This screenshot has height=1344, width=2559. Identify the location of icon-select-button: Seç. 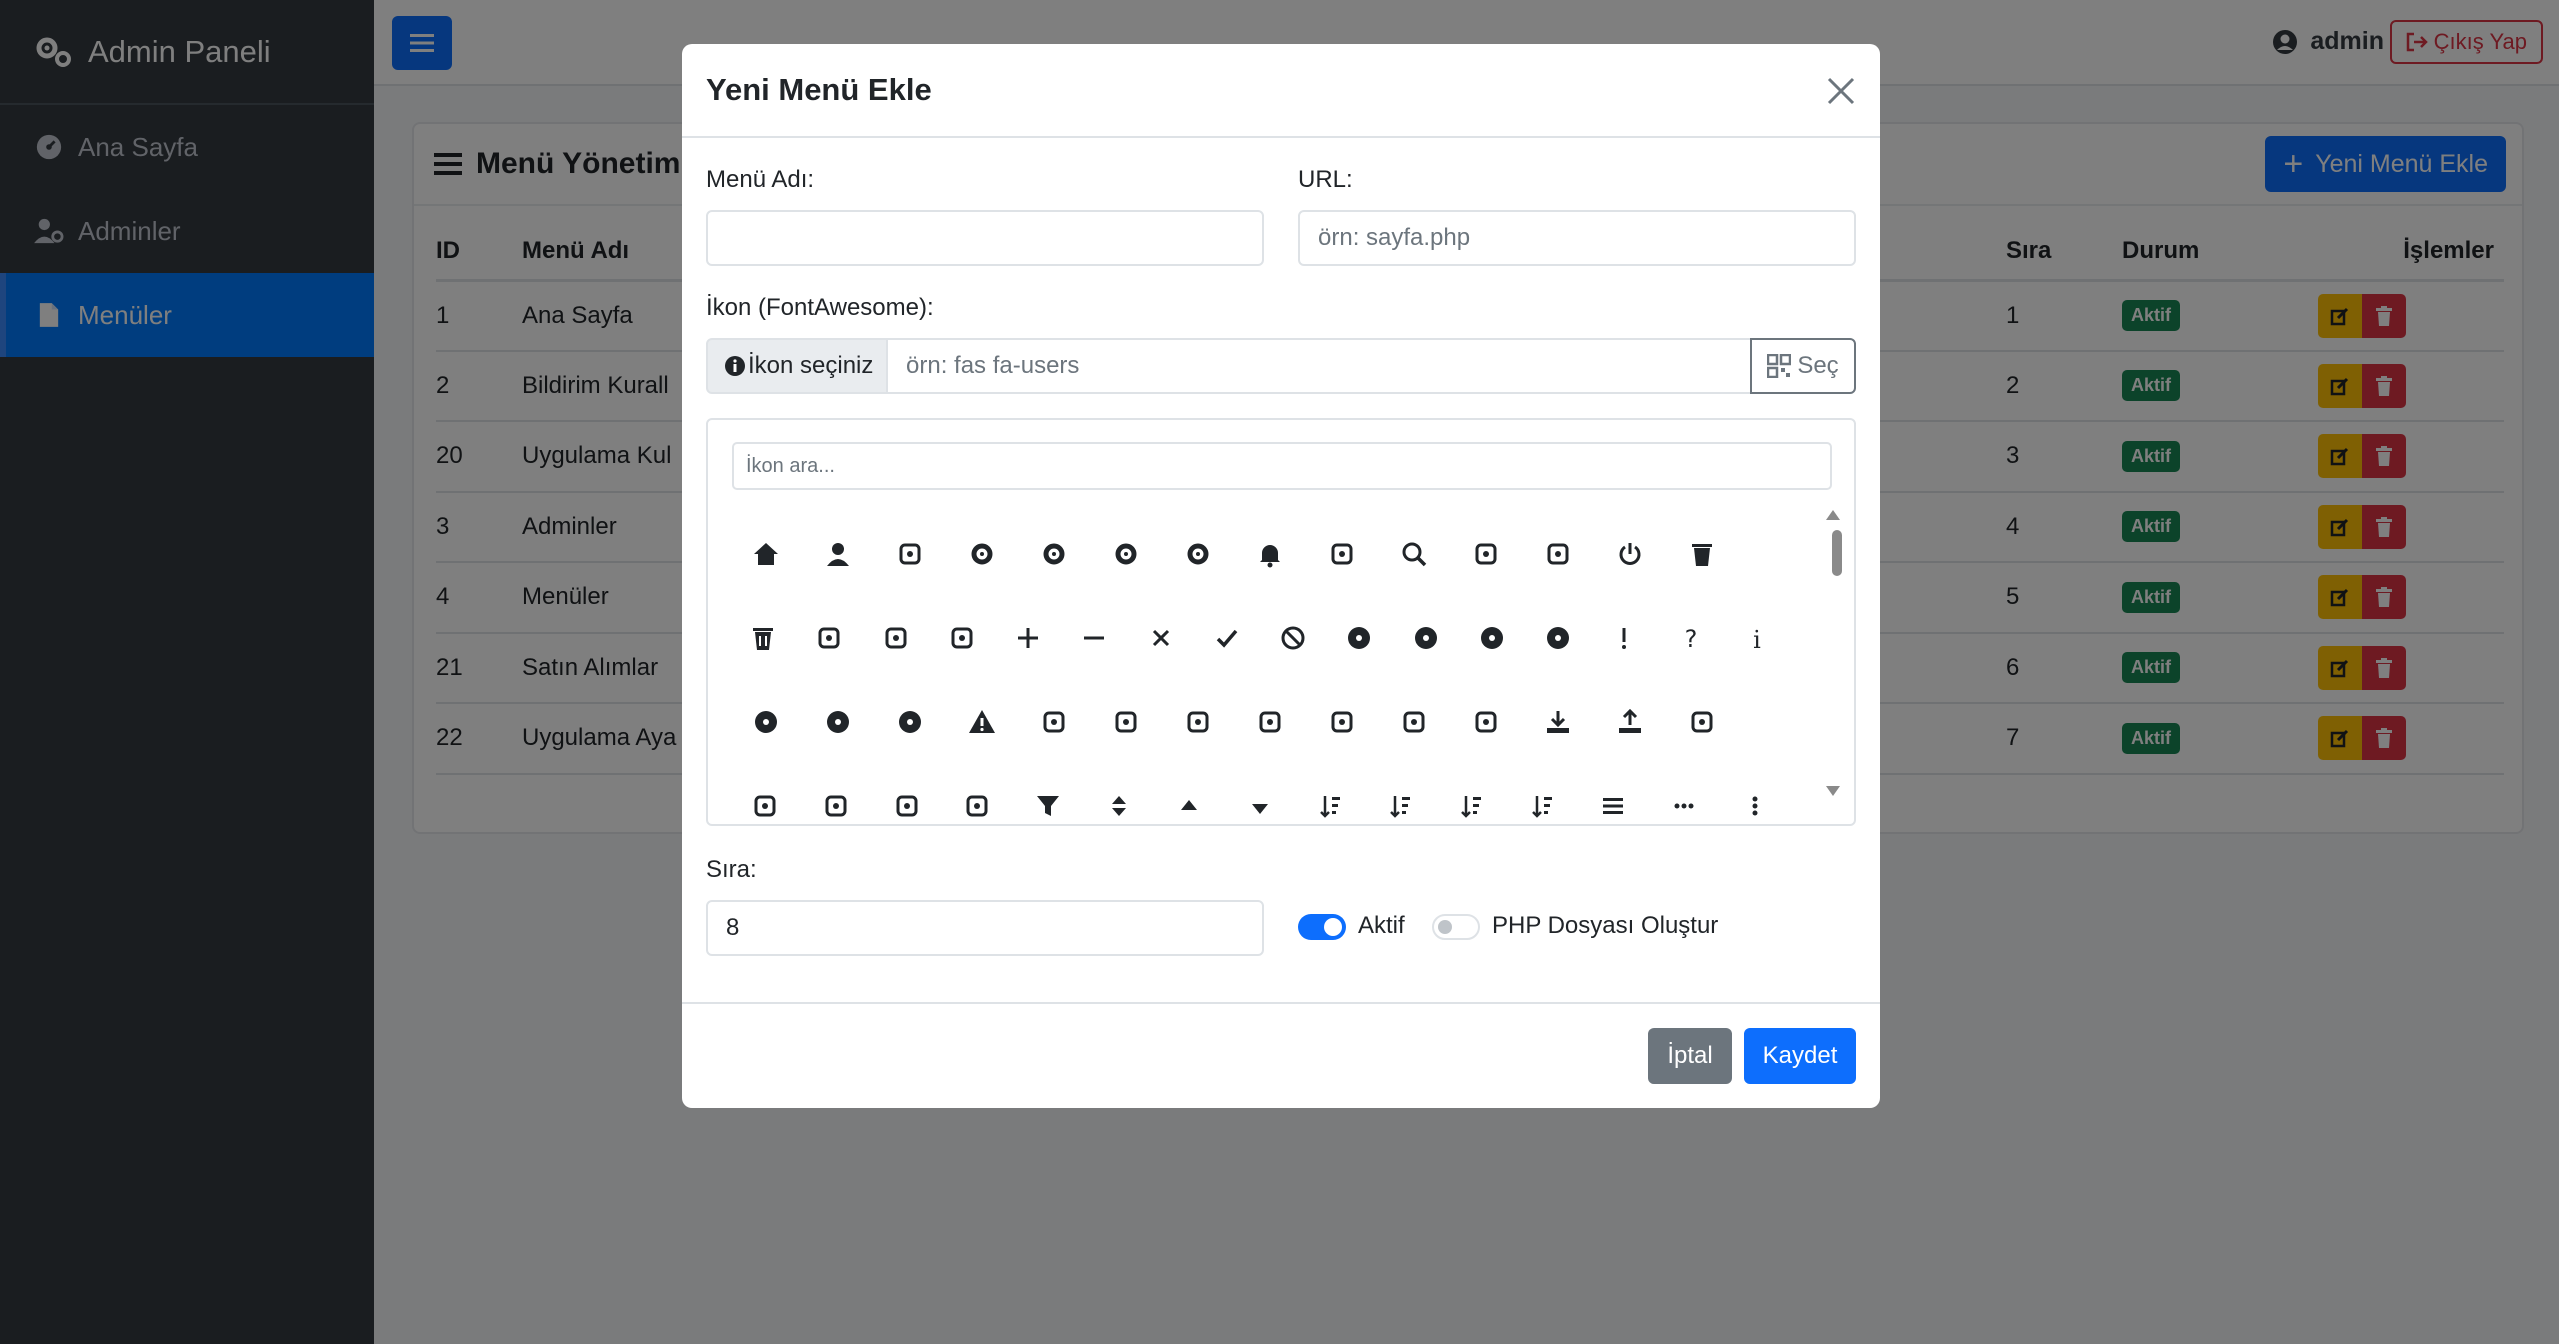
(1803, 366).